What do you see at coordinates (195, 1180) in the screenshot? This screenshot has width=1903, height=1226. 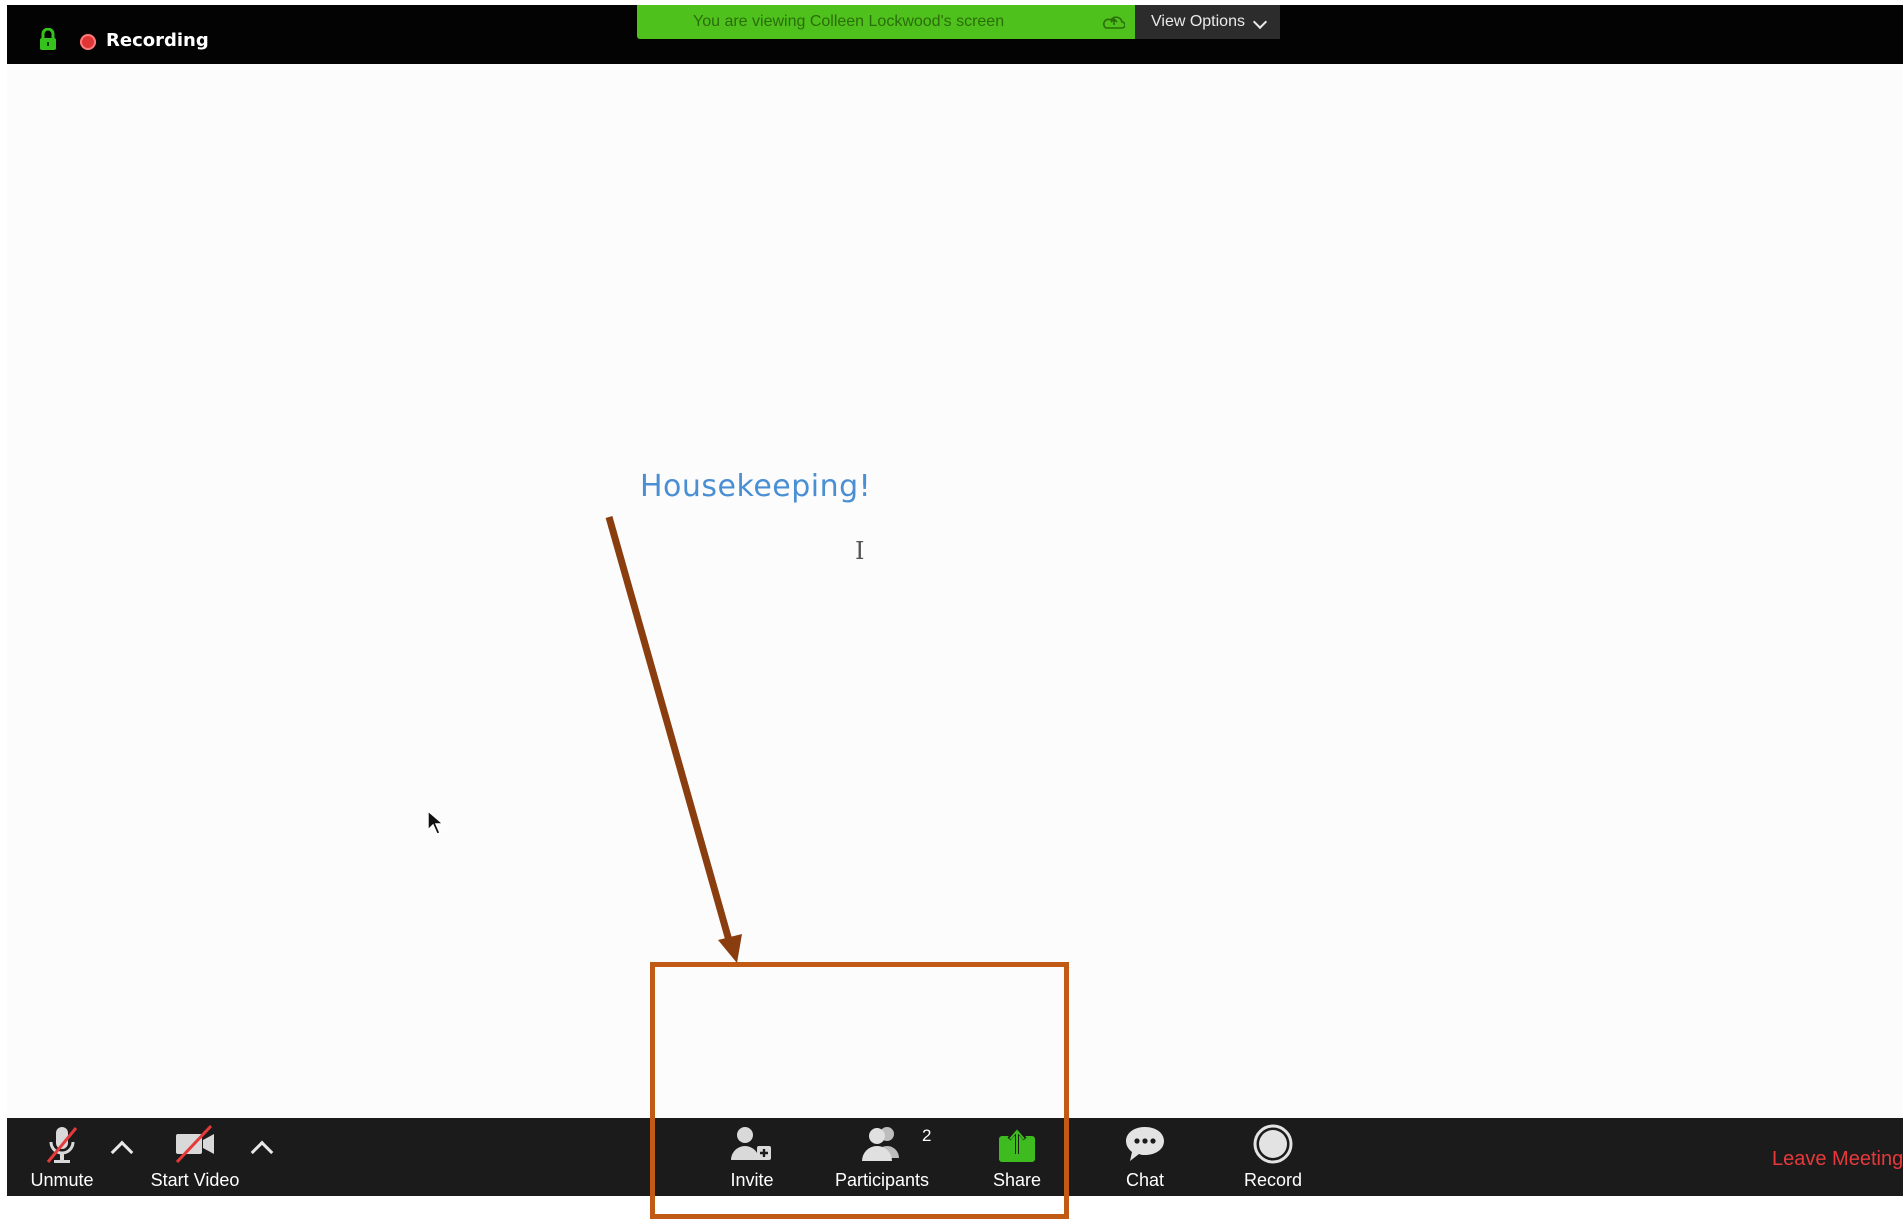 I see `start-video-label: Start Video` at bounding box center [195, 1180].